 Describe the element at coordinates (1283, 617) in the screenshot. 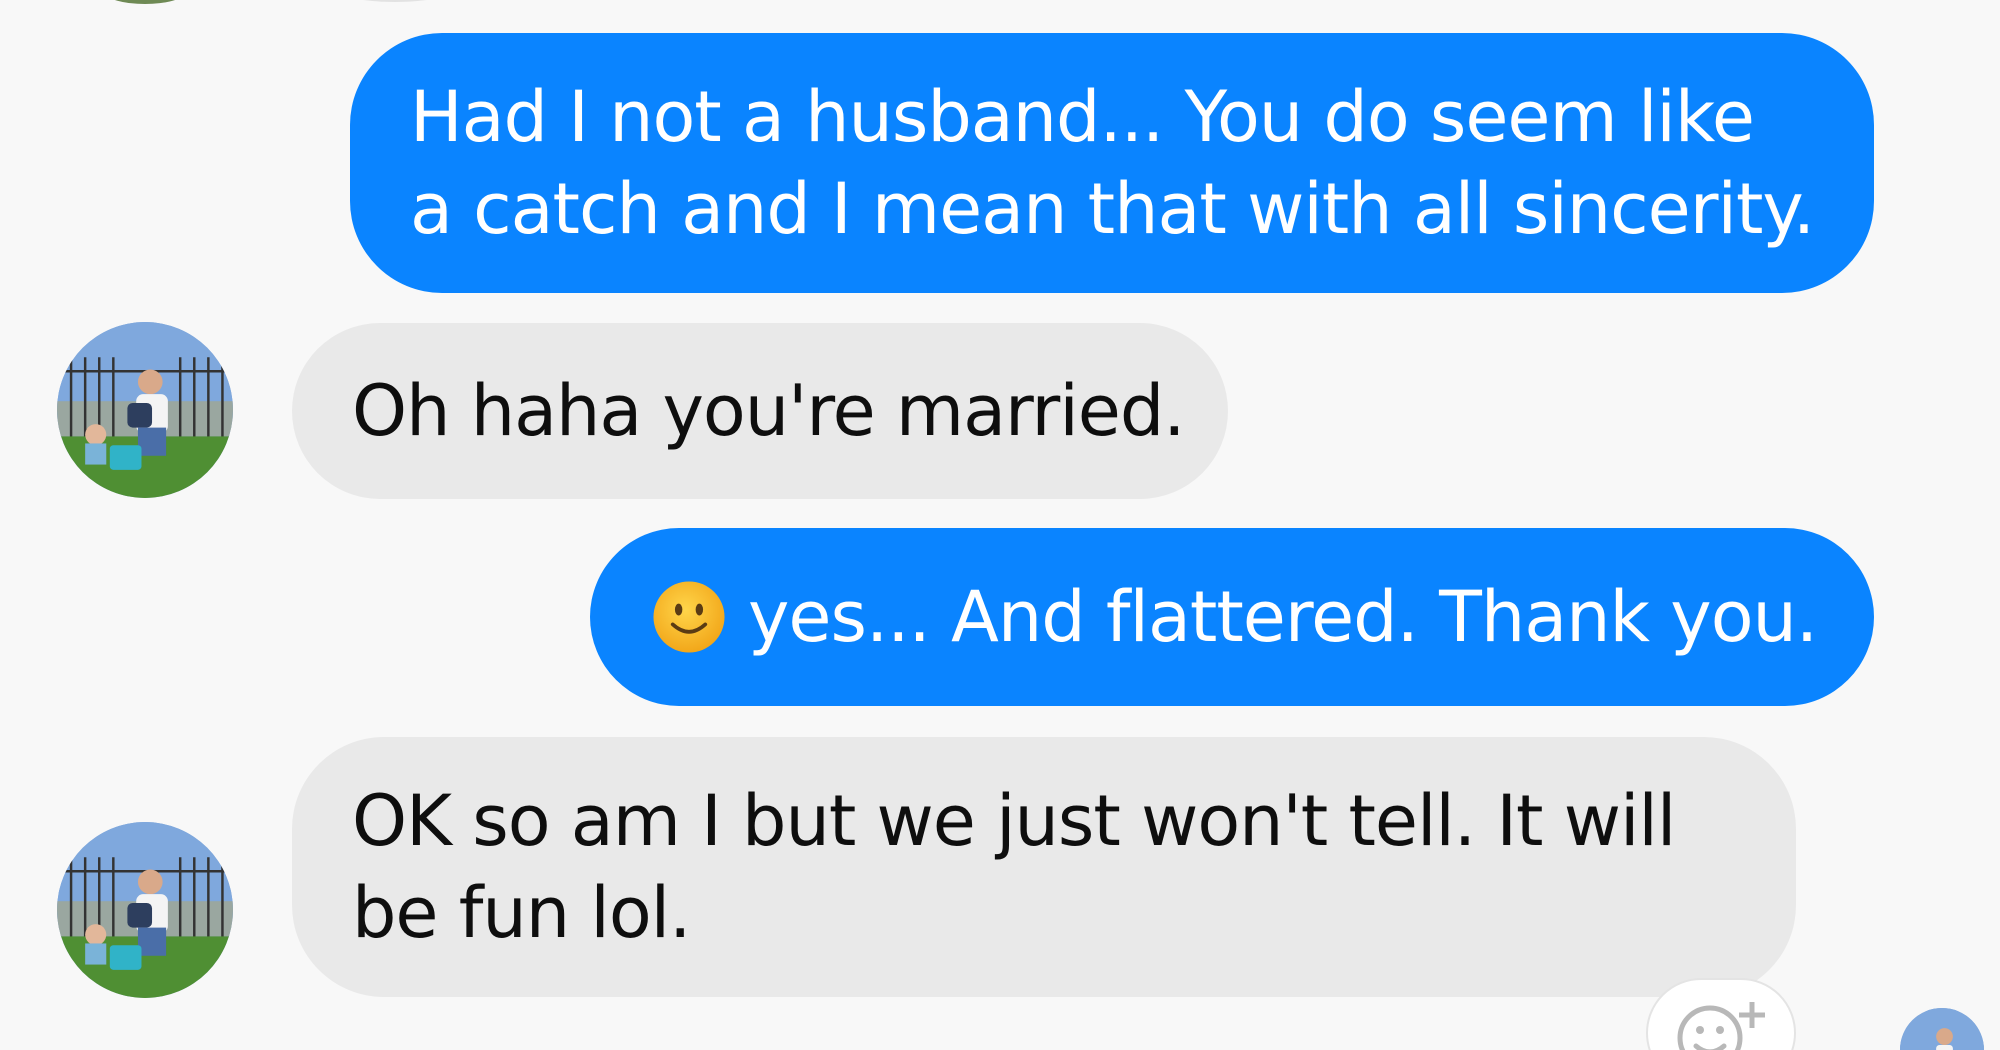

I see `message-line: yes... And flattered. Thank you.` at that location.